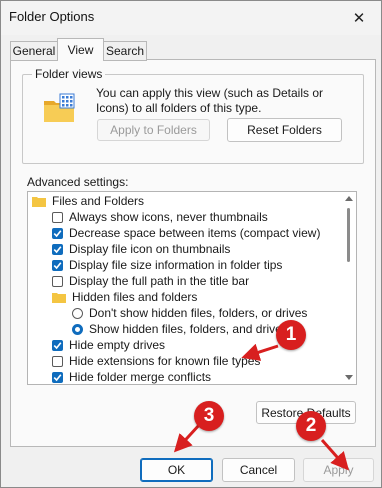  What do you see at coordinates (191, 18) in the screenshot?
I see `title-bar: Folder Options ✕` at bounding box center [191, 18].